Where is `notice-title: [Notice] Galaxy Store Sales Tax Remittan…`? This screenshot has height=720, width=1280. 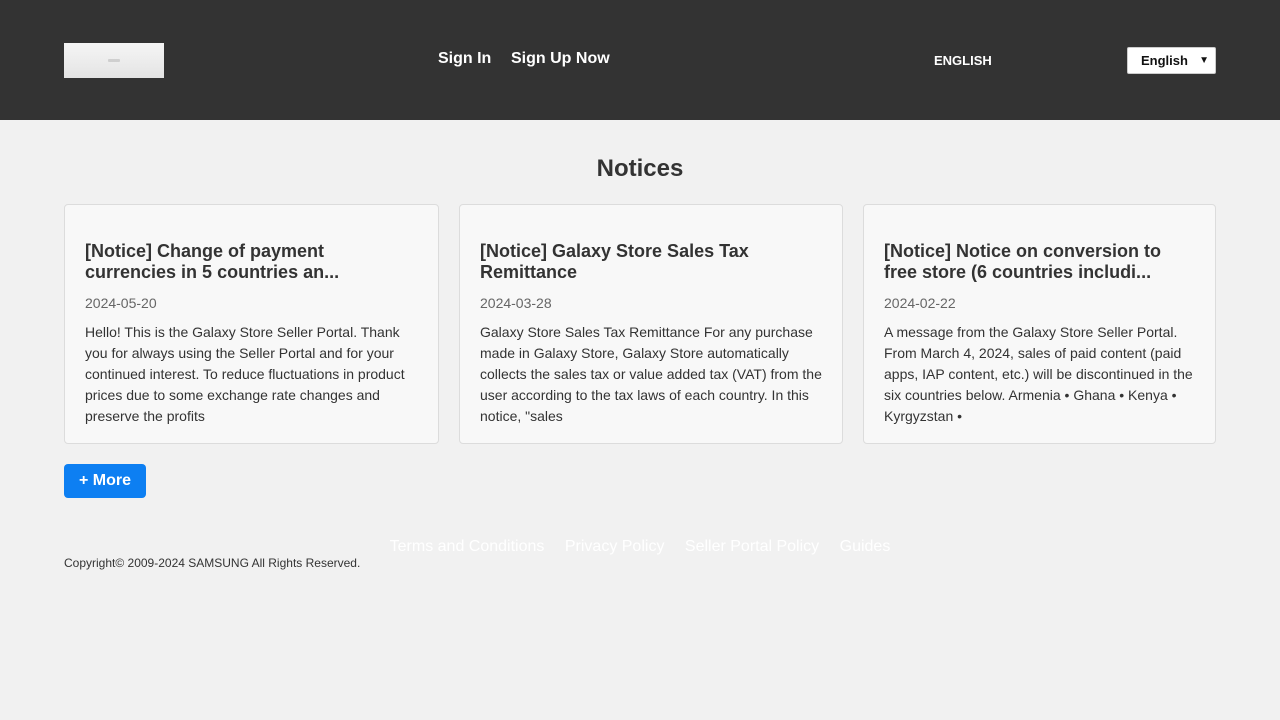 notice-title: [Notice] Galaxy Store Sales Tax Remittan… is located at coordinates (614, 261).